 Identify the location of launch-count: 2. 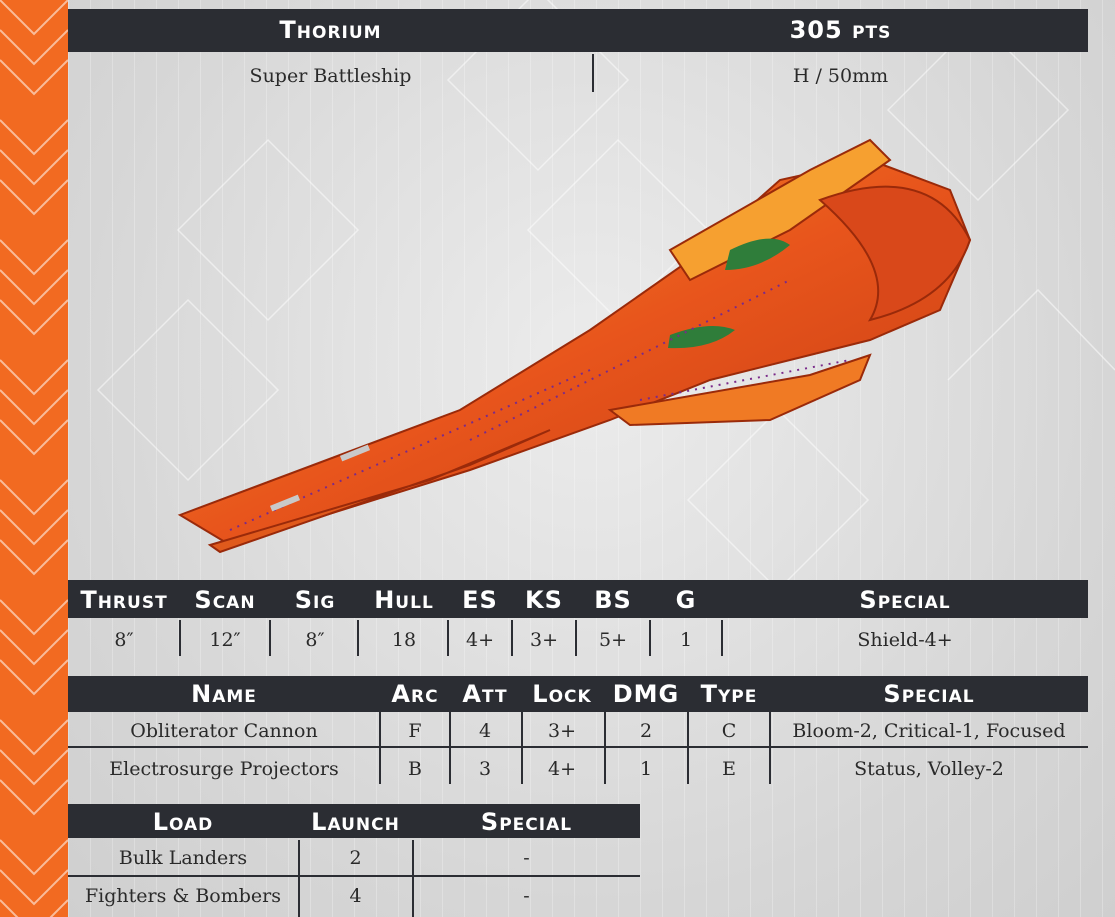
(355, 858).